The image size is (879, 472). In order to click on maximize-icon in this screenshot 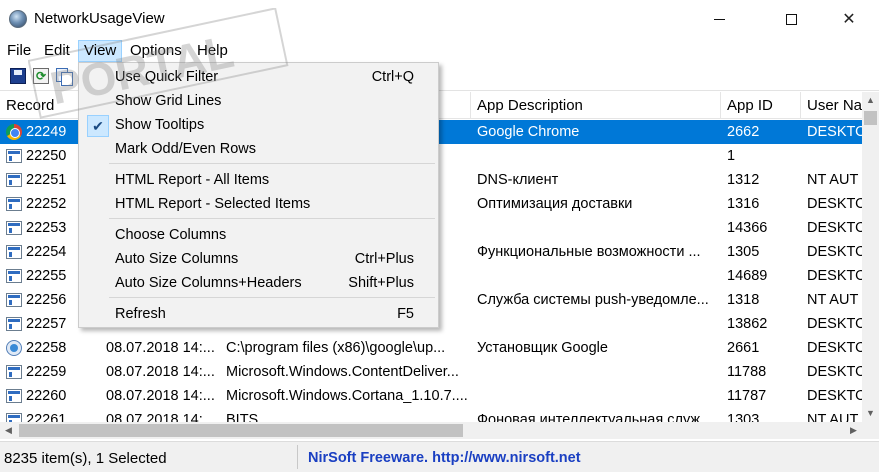, I will do `click(791, 19)`.